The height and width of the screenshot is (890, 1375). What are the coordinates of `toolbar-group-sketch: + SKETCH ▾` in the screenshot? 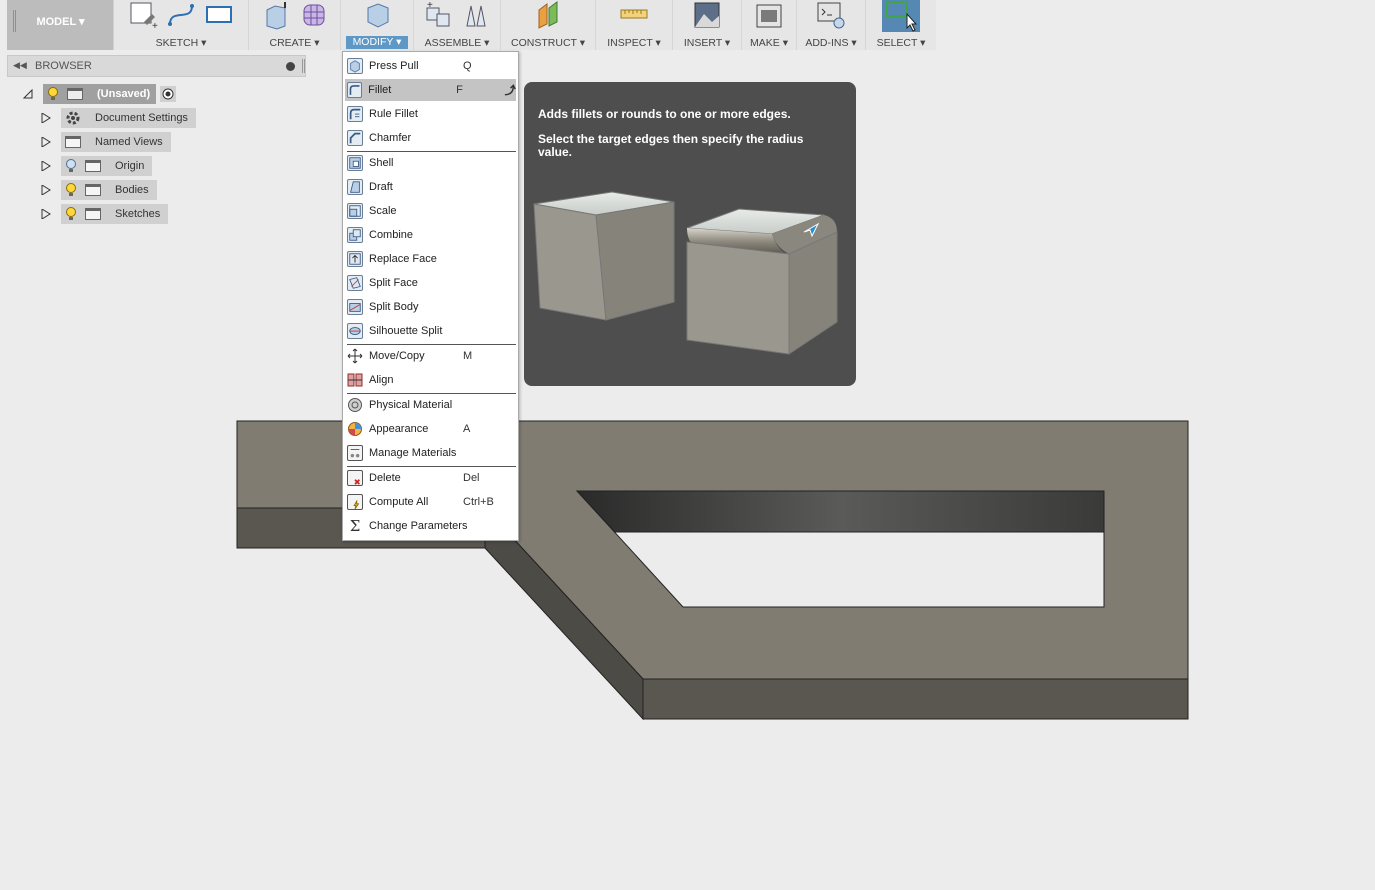 It's located at (181, 25).